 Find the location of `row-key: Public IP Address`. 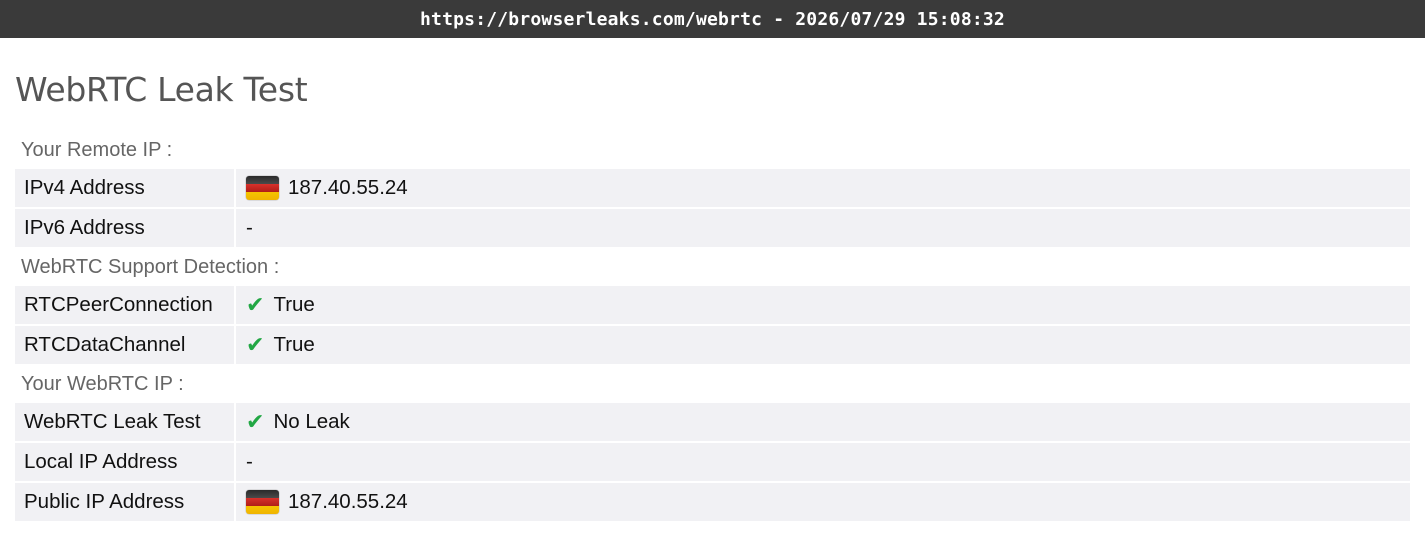

row-key: Public IP Address is located at coordinates (125, 502).